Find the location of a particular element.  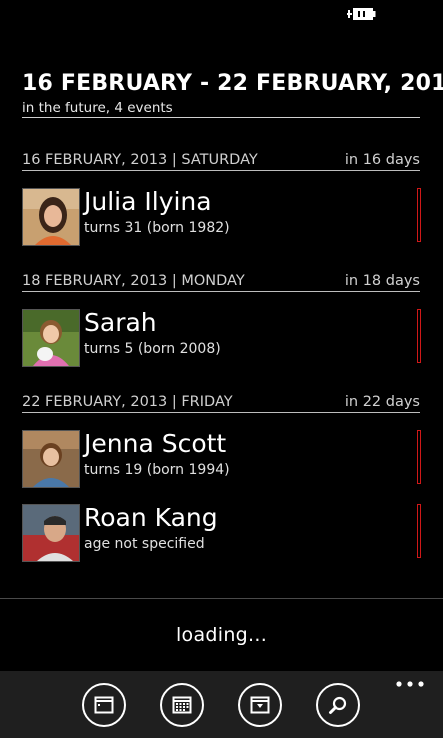

event-person-name: Jenna Scott is located at coordinates (155, 443).